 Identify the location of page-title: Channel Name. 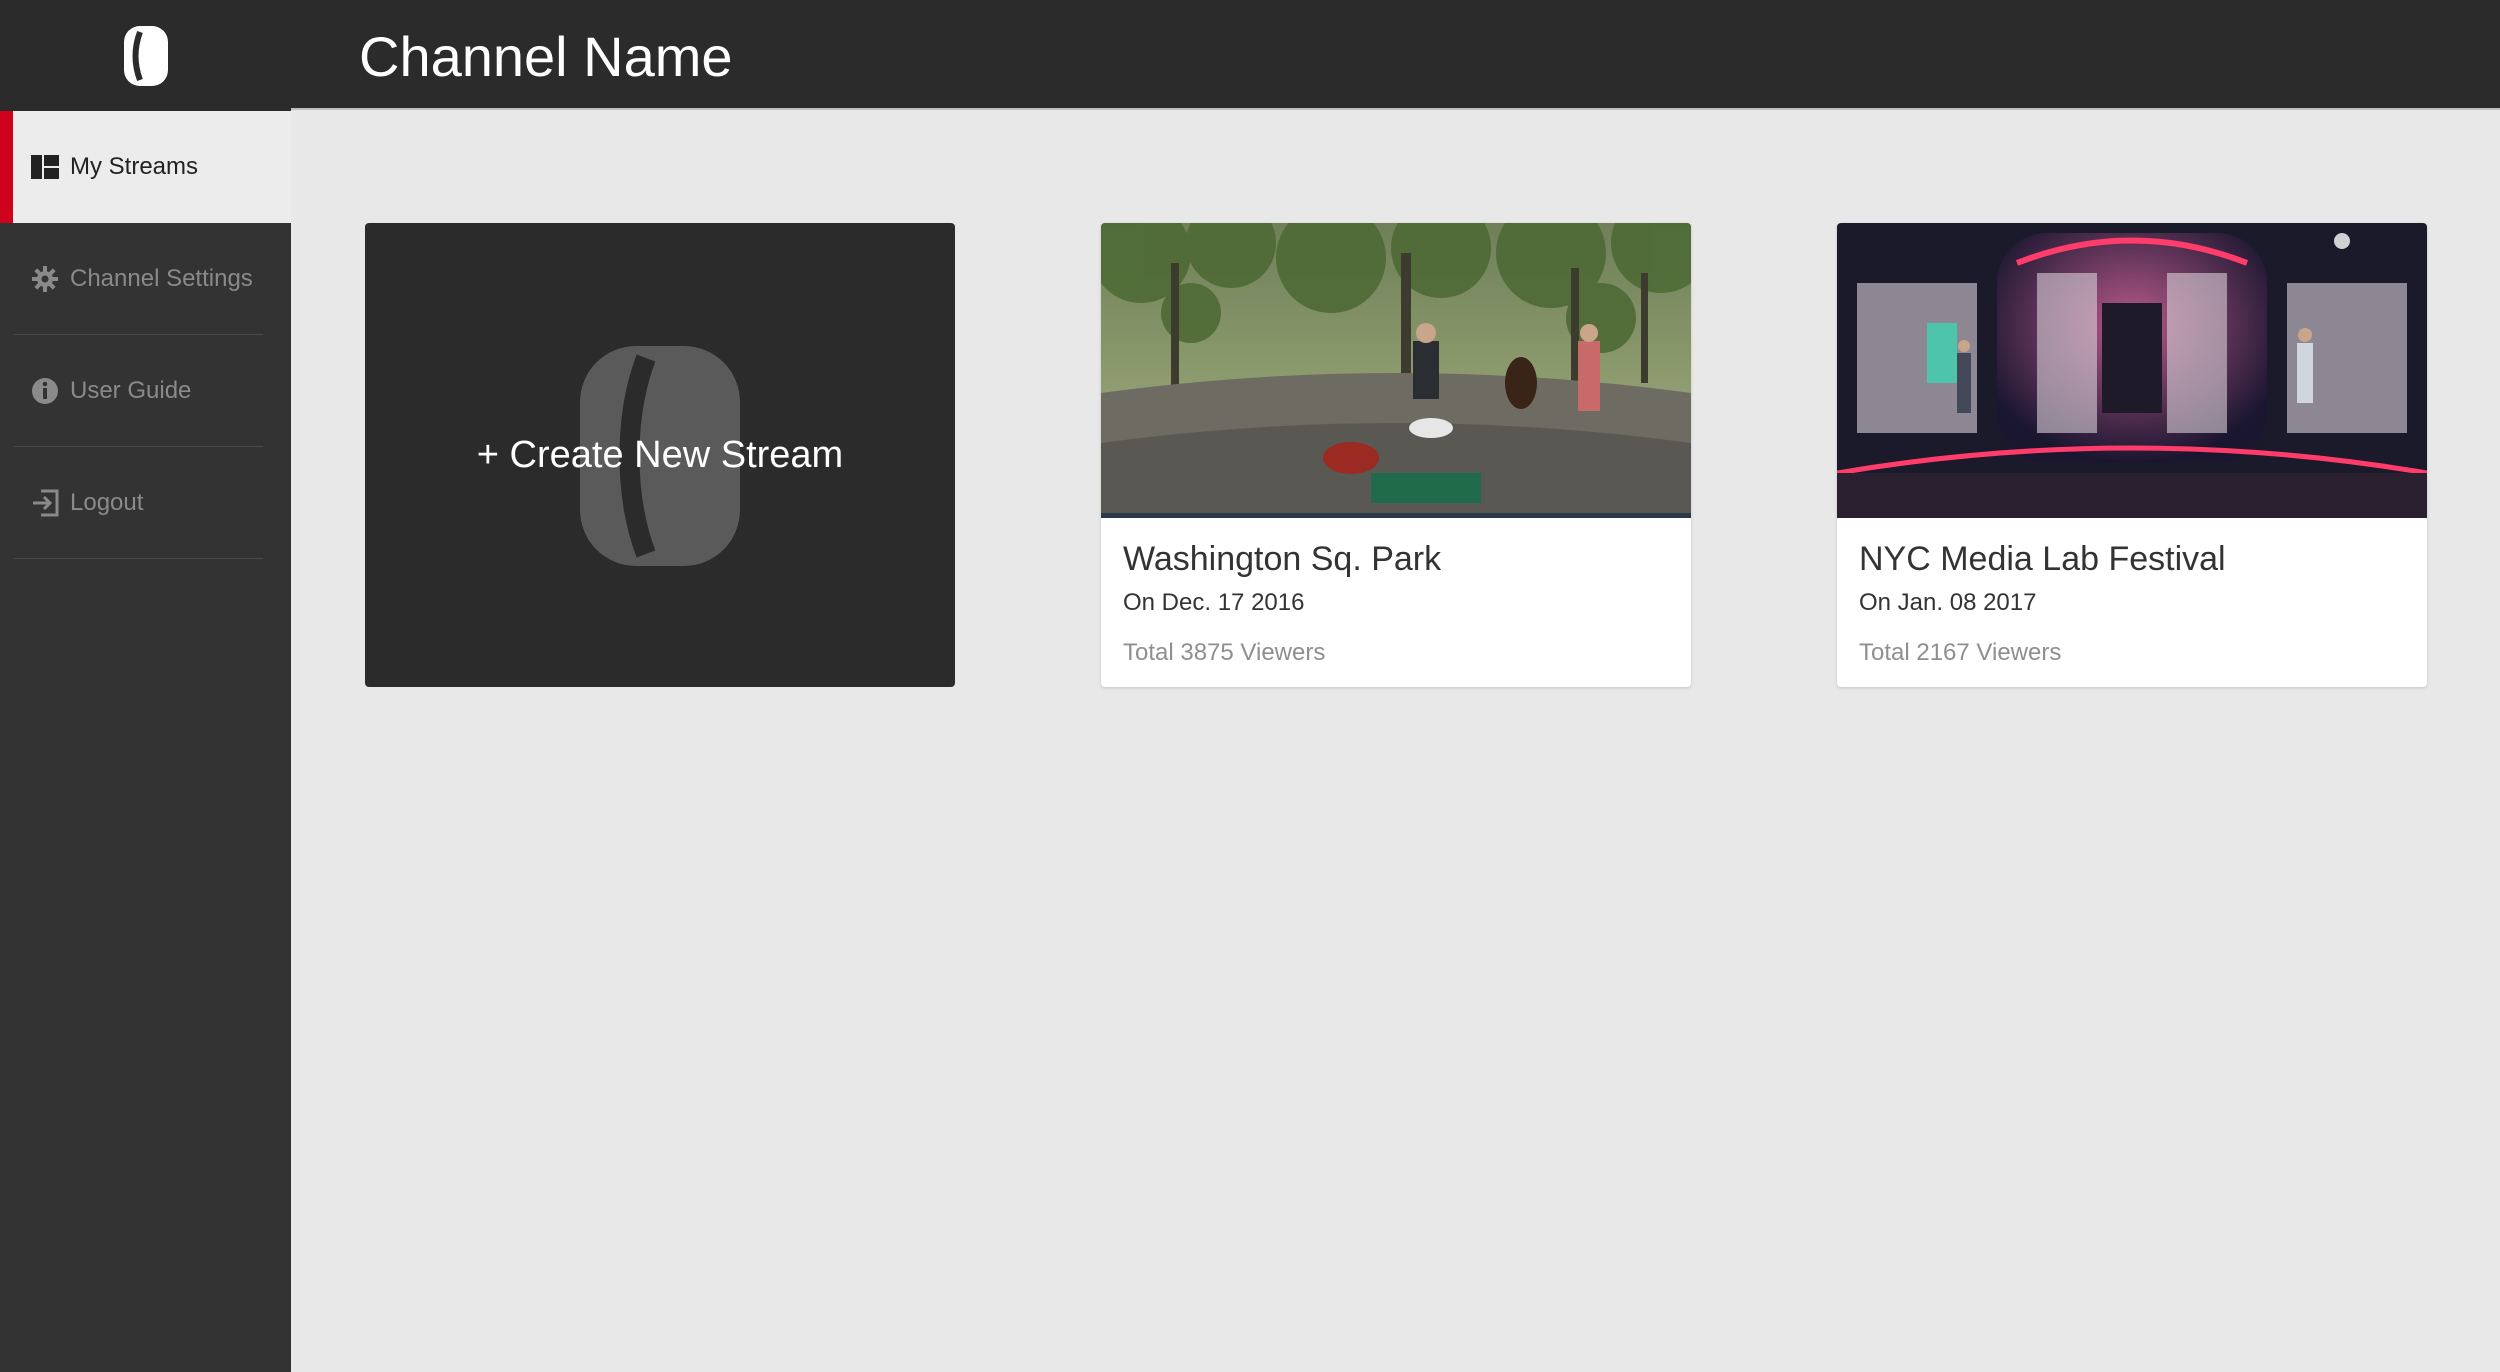
(546, 56).